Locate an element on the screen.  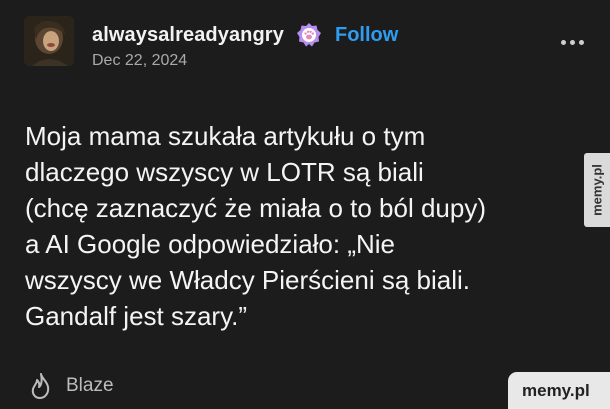
side-watermark-text: memy.pl is located at coordinates (597, 190).